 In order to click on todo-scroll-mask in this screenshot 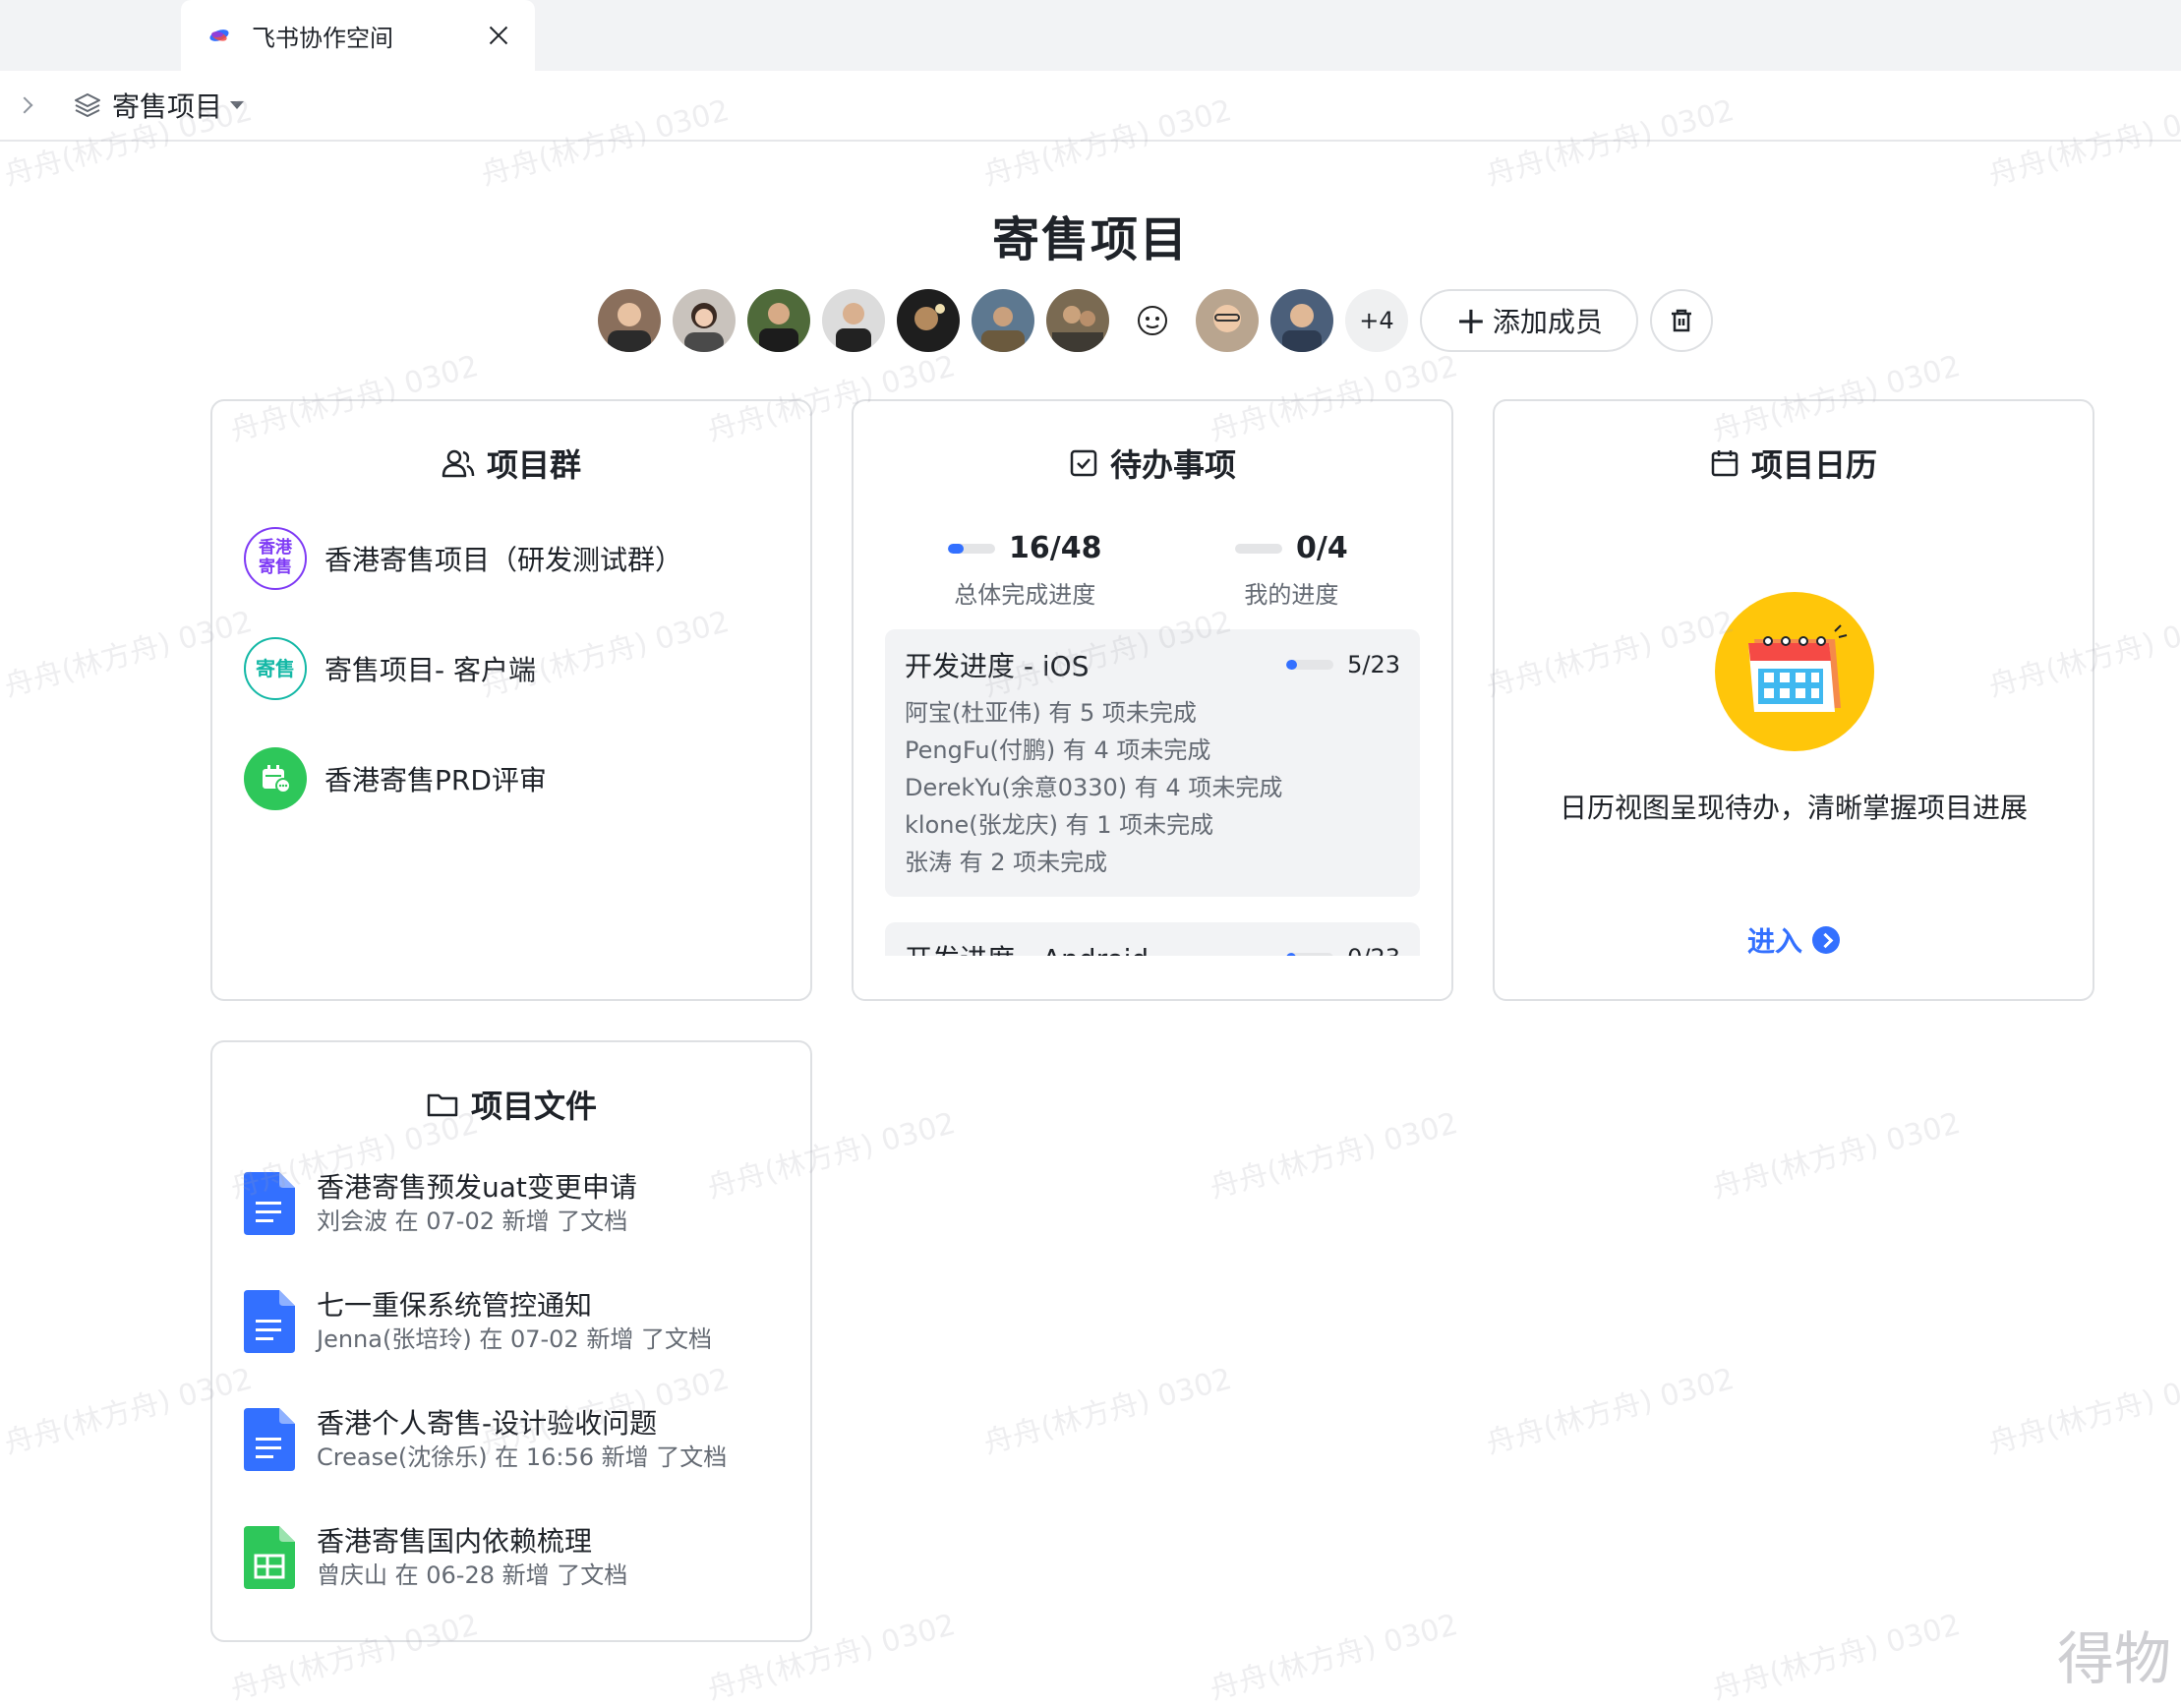, I will do `click(1153, 979)`.